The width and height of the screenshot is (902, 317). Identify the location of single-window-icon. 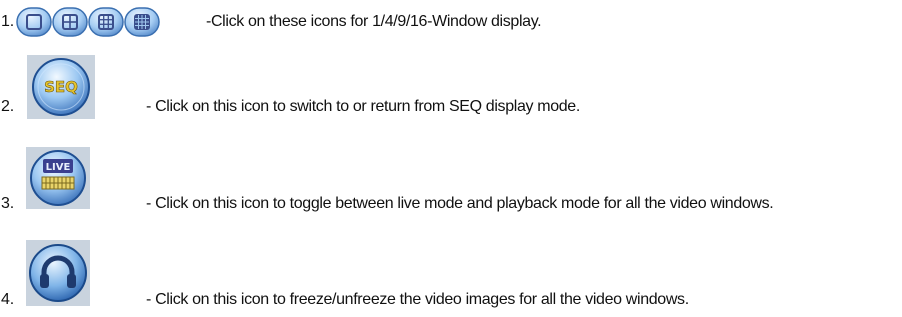
(34, 22).